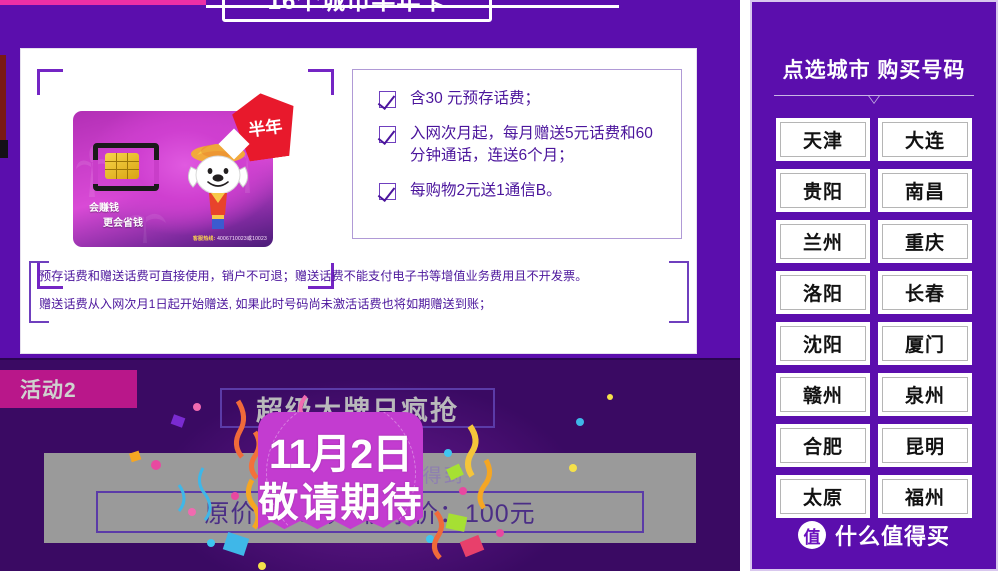  I want to click on brand-watermark: 值 什么值得买, so click(874, 535).